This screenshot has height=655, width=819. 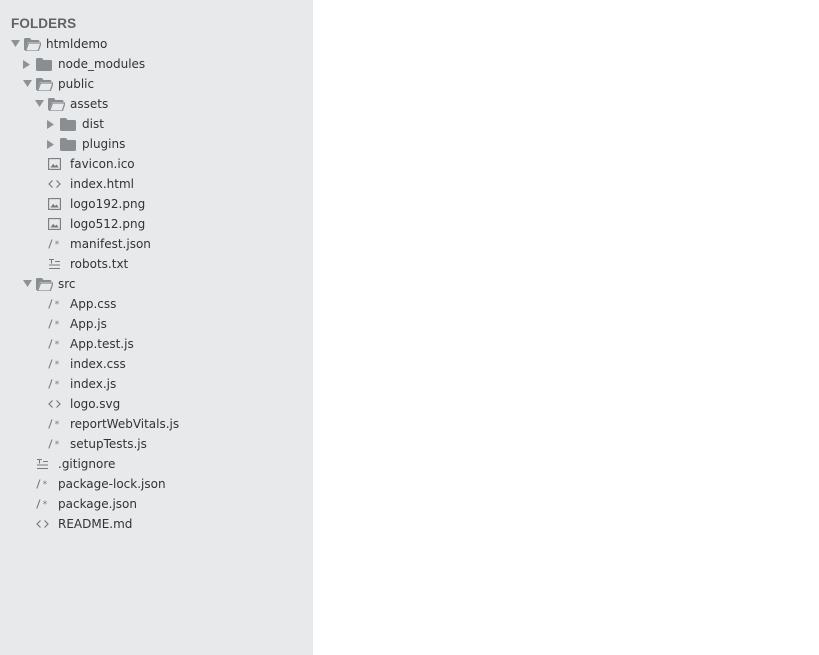 I want to click on file-label: favicon.ico, so click(x=102, y=164).